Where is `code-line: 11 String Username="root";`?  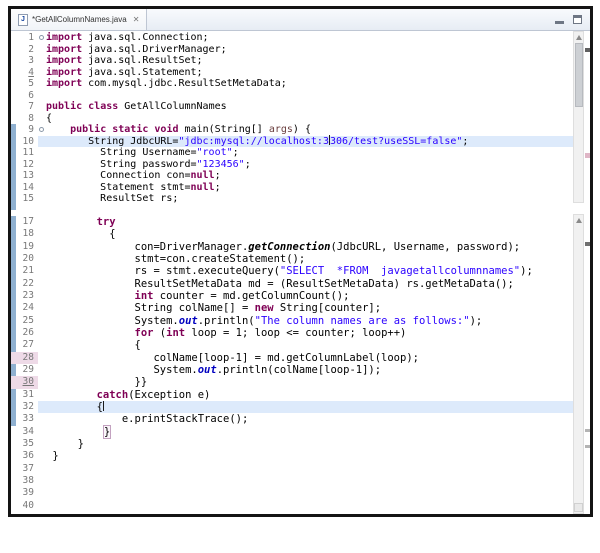 code-line: 11 String Username="root"; is located at coordinates (292, 153).